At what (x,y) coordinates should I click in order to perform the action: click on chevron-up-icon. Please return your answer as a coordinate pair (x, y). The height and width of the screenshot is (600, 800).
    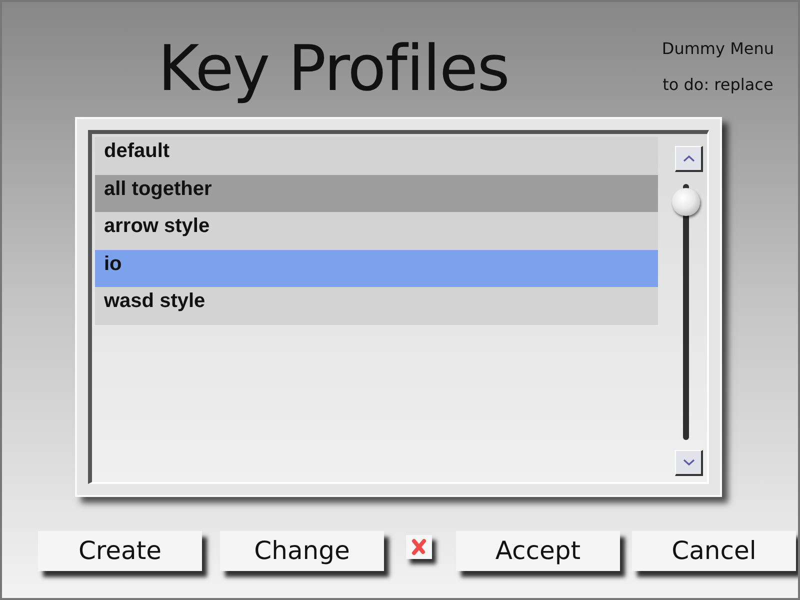
    Looking at the image, I should click on (688, 158).